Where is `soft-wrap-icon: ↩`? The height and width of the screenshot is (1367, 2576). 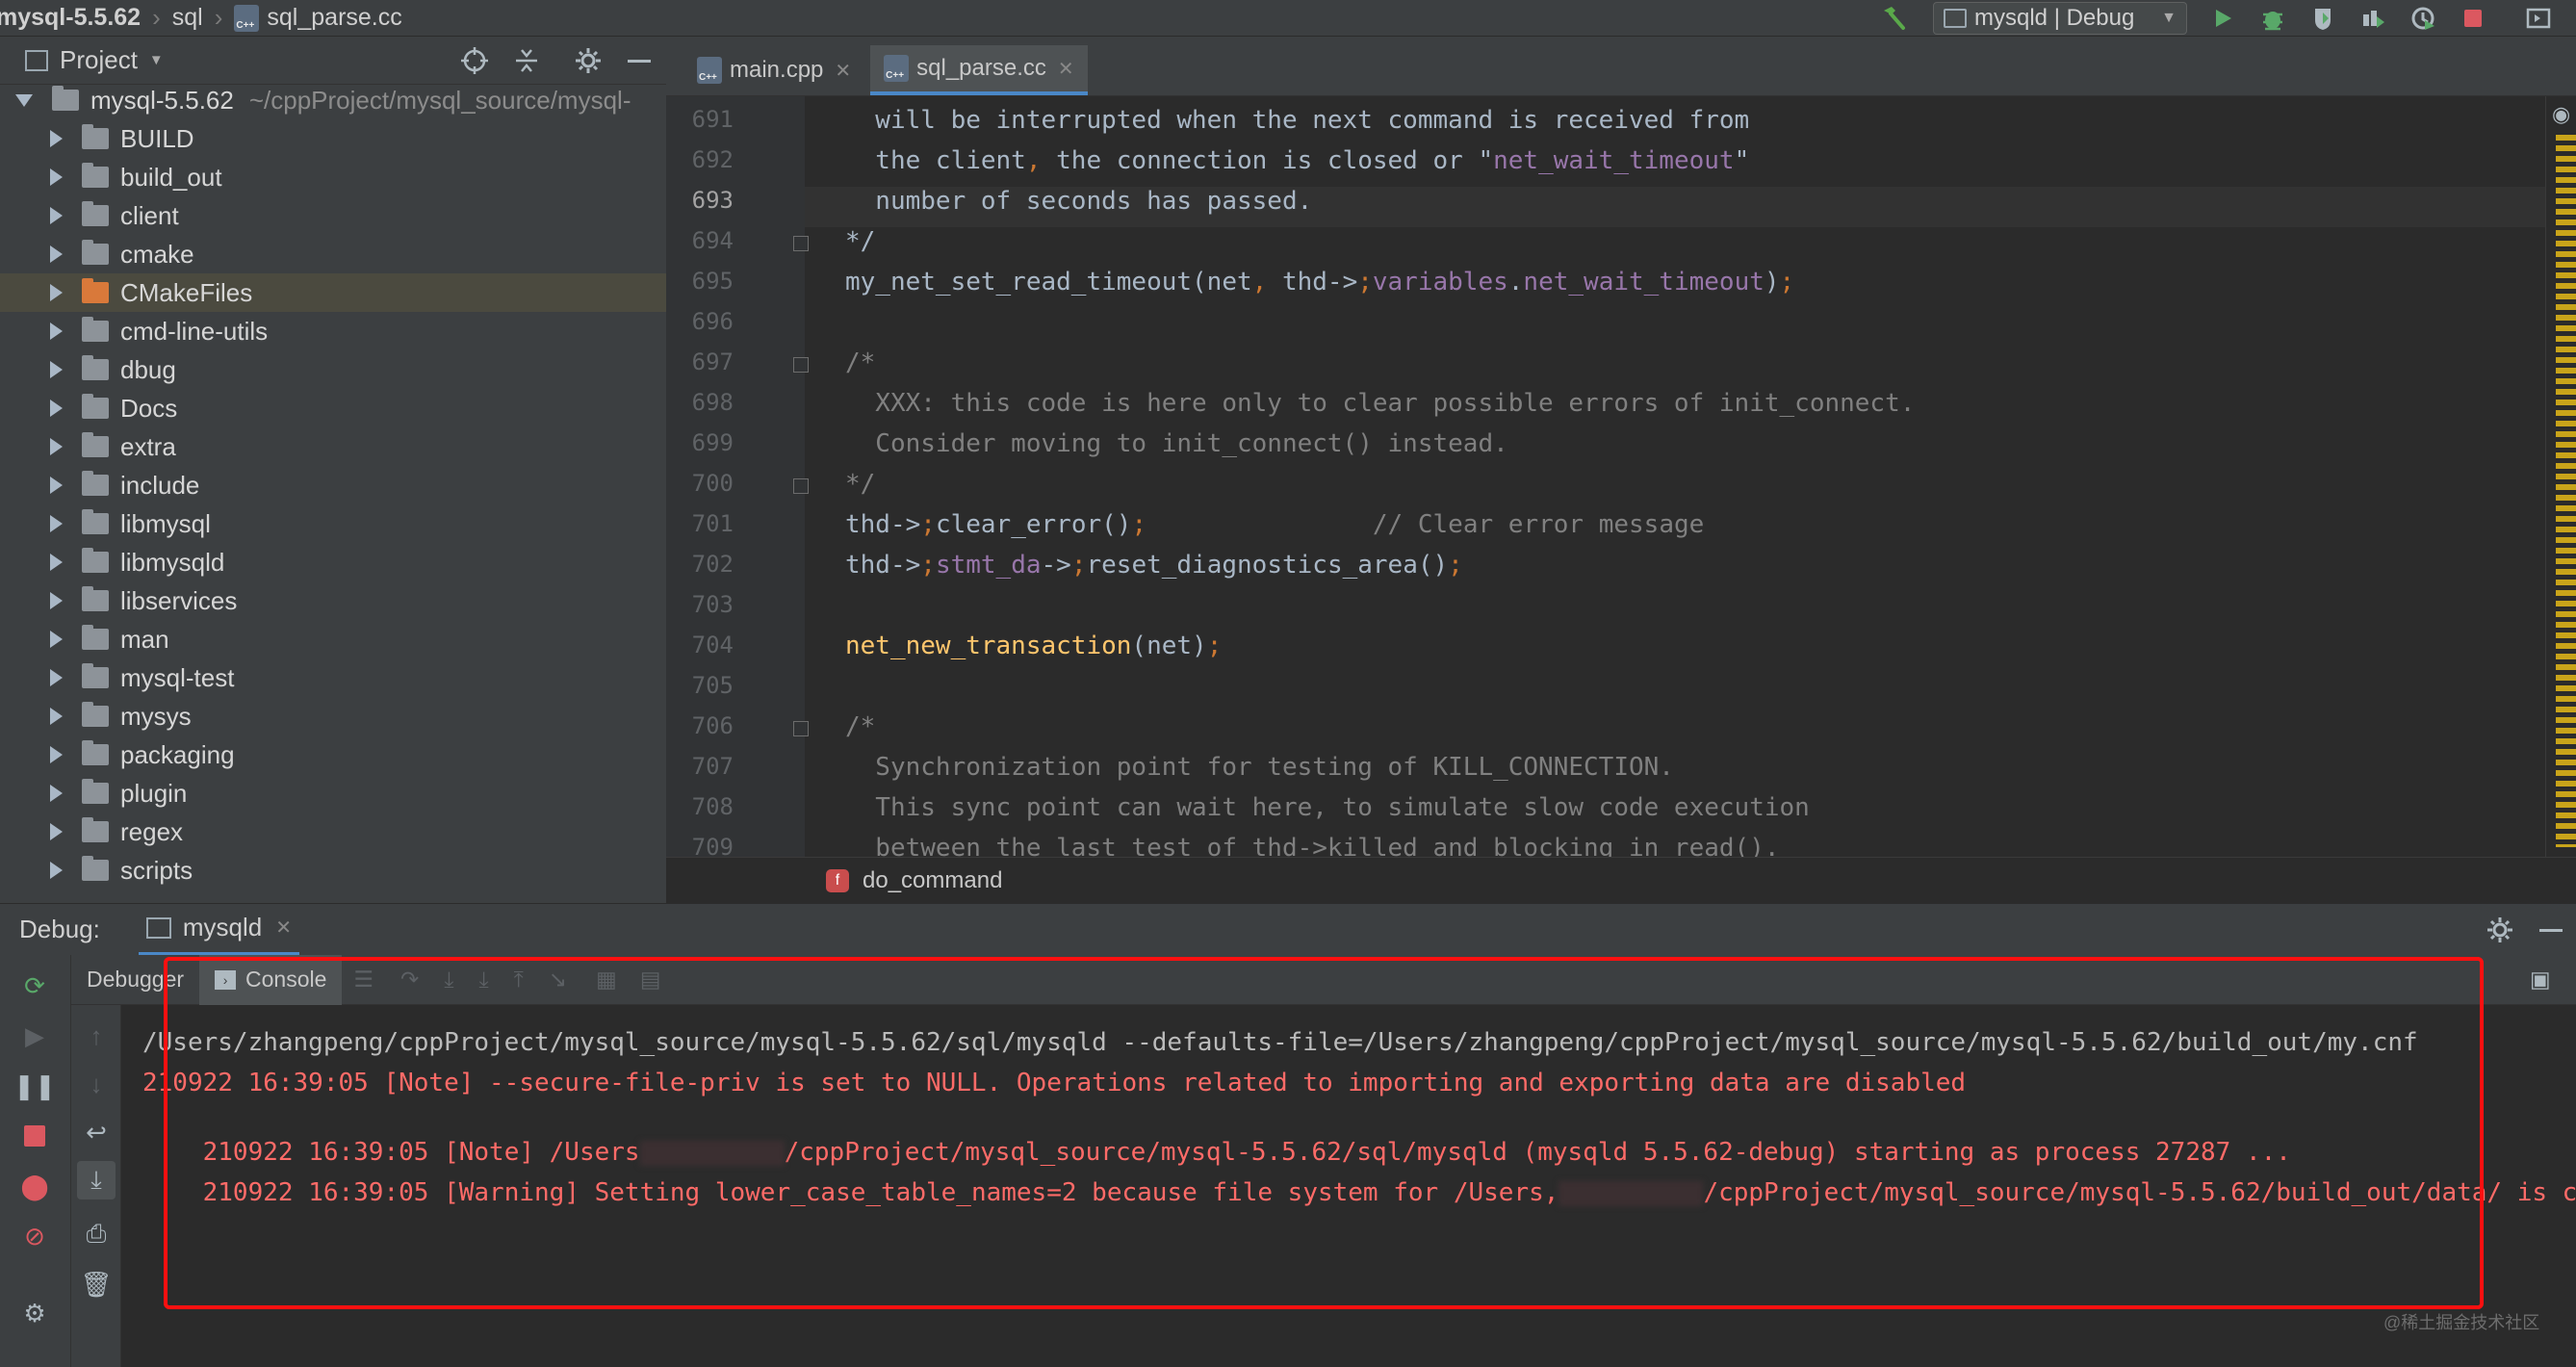 soft-wrap-icon: ↩ is located at coordinates (97, 1132).